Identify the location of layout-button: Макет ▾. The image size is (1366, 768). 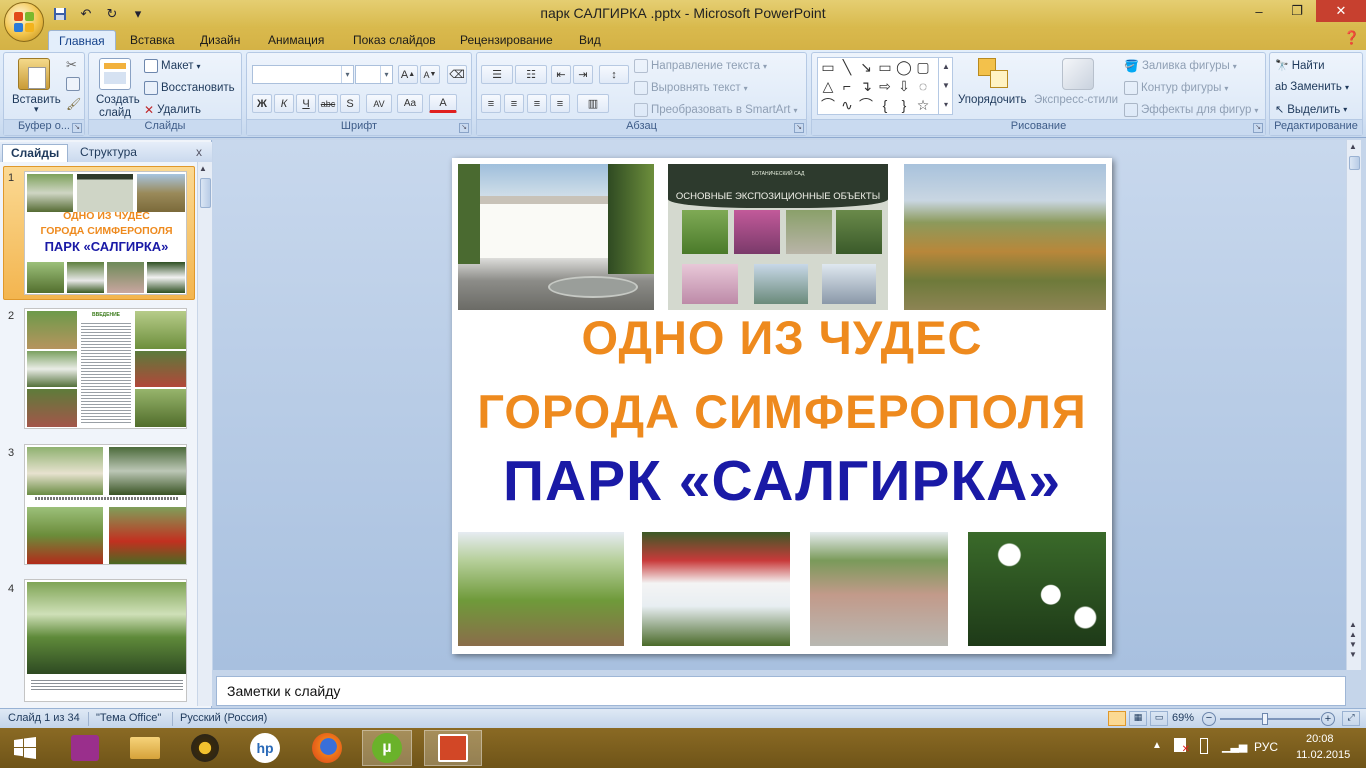
(172, 66).